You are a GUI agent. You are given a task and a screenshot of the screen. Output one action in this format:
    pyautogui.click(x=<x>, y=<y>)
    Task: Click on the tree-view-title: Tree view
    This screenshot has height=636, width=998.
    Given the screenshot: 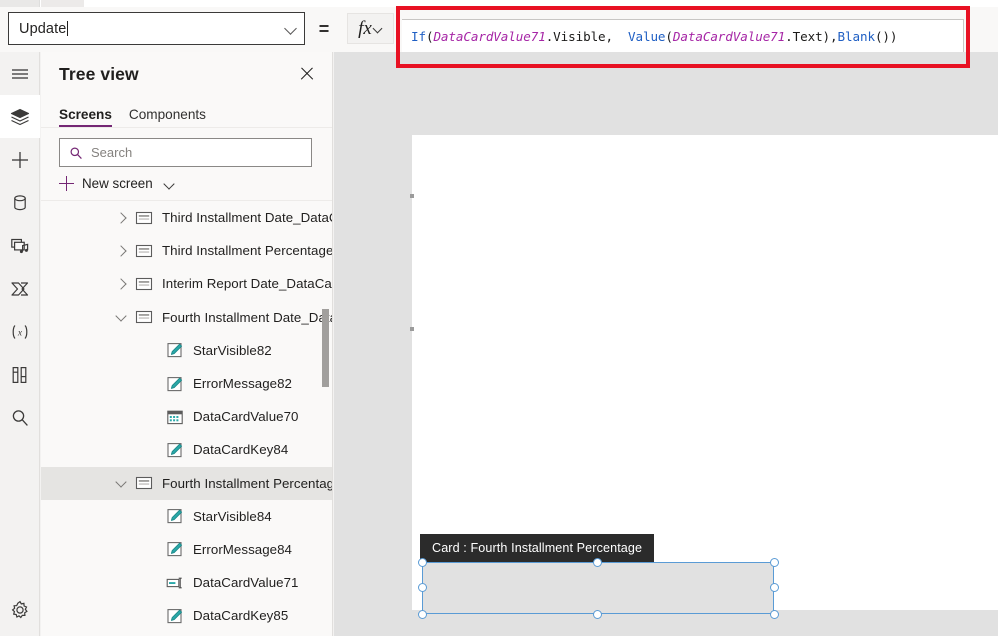 What is the action you would take?
    pyautogui.click(x=99, y=73)
    